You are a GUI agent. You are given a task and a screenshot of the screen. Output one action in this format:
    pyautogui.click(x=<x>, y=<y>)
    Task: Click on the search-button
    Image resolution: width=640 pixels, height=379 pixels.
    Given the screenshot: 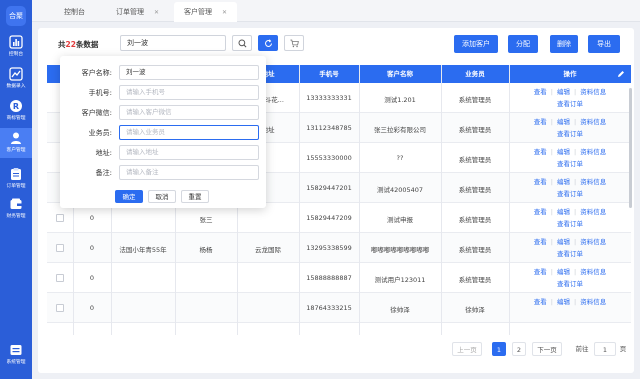 What is the action you would take?
    pyautogui.click(x=242, y=43)
    